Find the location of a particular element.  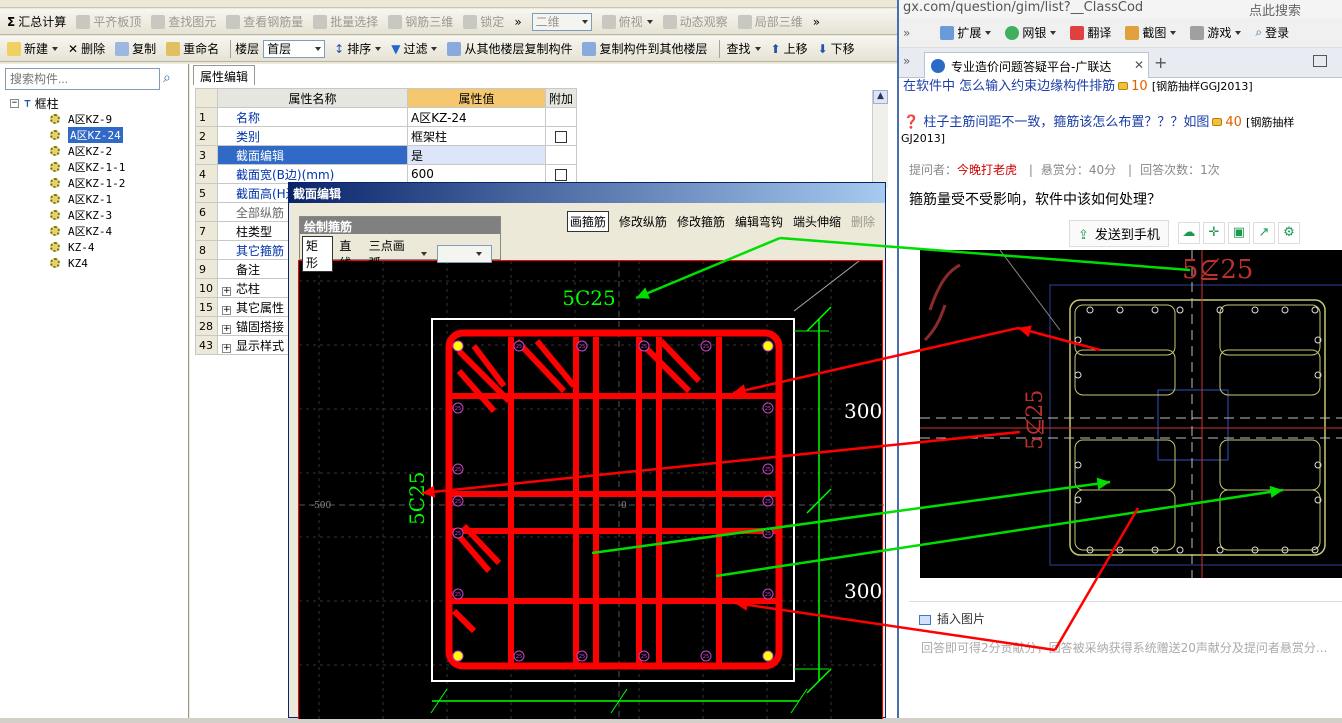

view-2d-dropdown: 二维 is located at coordinates (562, 22).